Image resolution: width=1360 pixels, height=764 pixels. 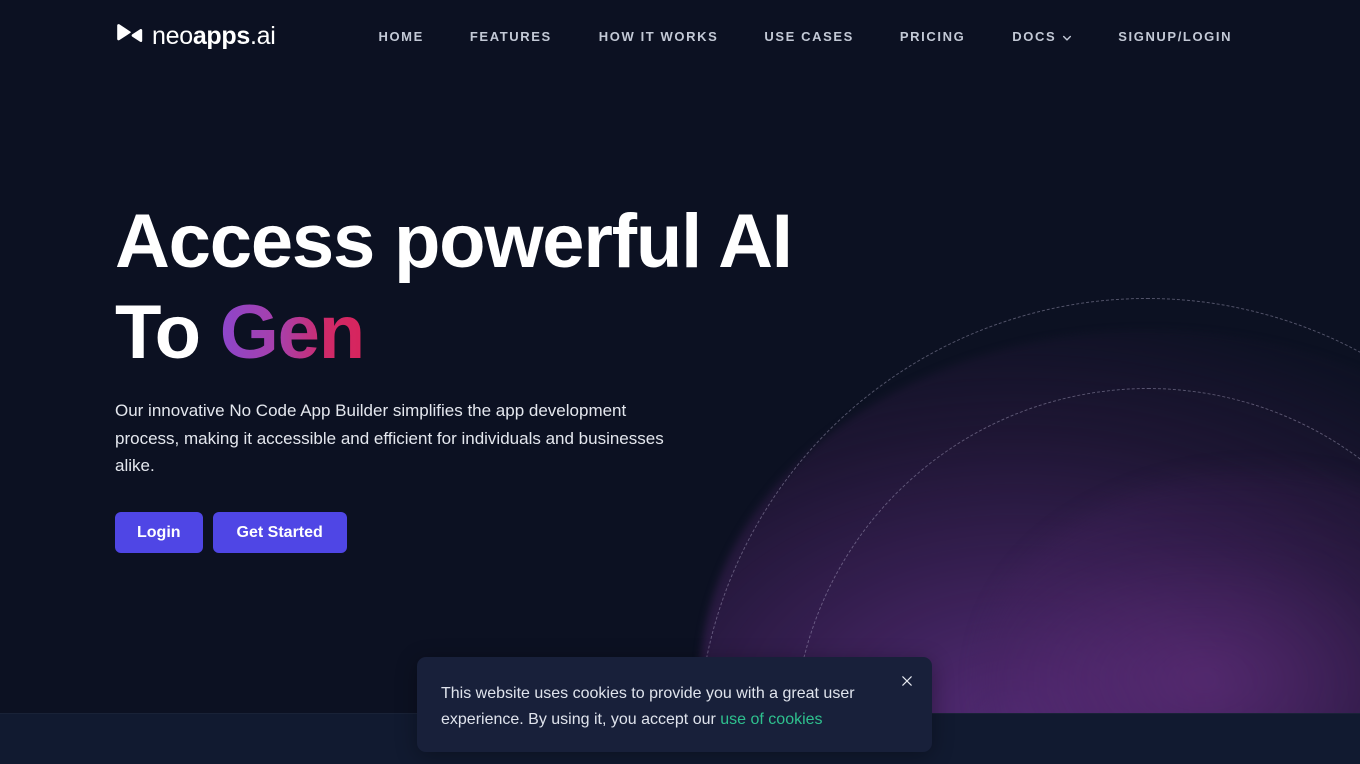 I want to click on hero-title-line-1: Access powerful AI, so click(x=454, y=241).